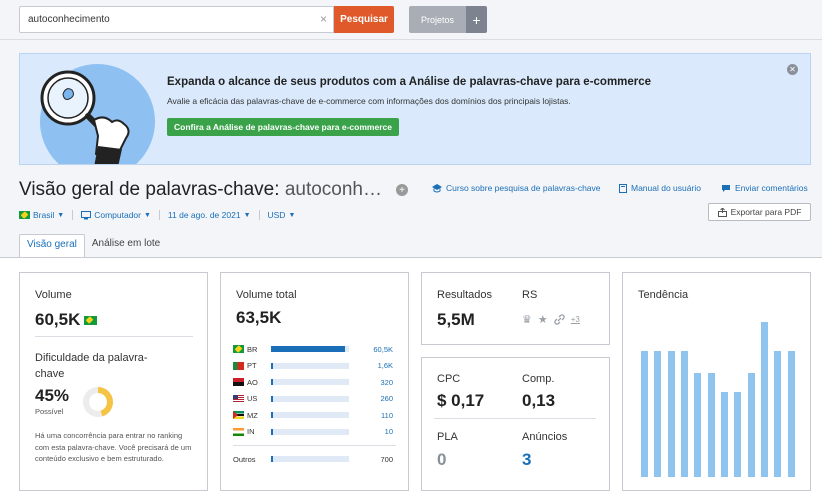 The height and width of the screenshot is (491, 822). I want to click on trend-chart, so click(719, 399).